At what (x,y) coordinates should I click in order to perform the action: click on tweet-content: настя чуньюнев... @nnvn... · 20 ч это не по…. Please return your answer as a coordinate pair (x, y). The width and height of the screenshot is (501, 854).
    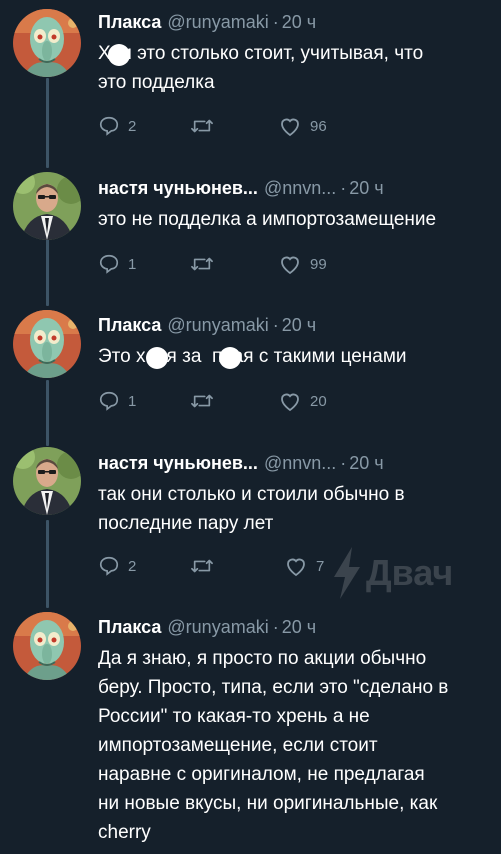
    Looking at the image, I should click on (295, 205).